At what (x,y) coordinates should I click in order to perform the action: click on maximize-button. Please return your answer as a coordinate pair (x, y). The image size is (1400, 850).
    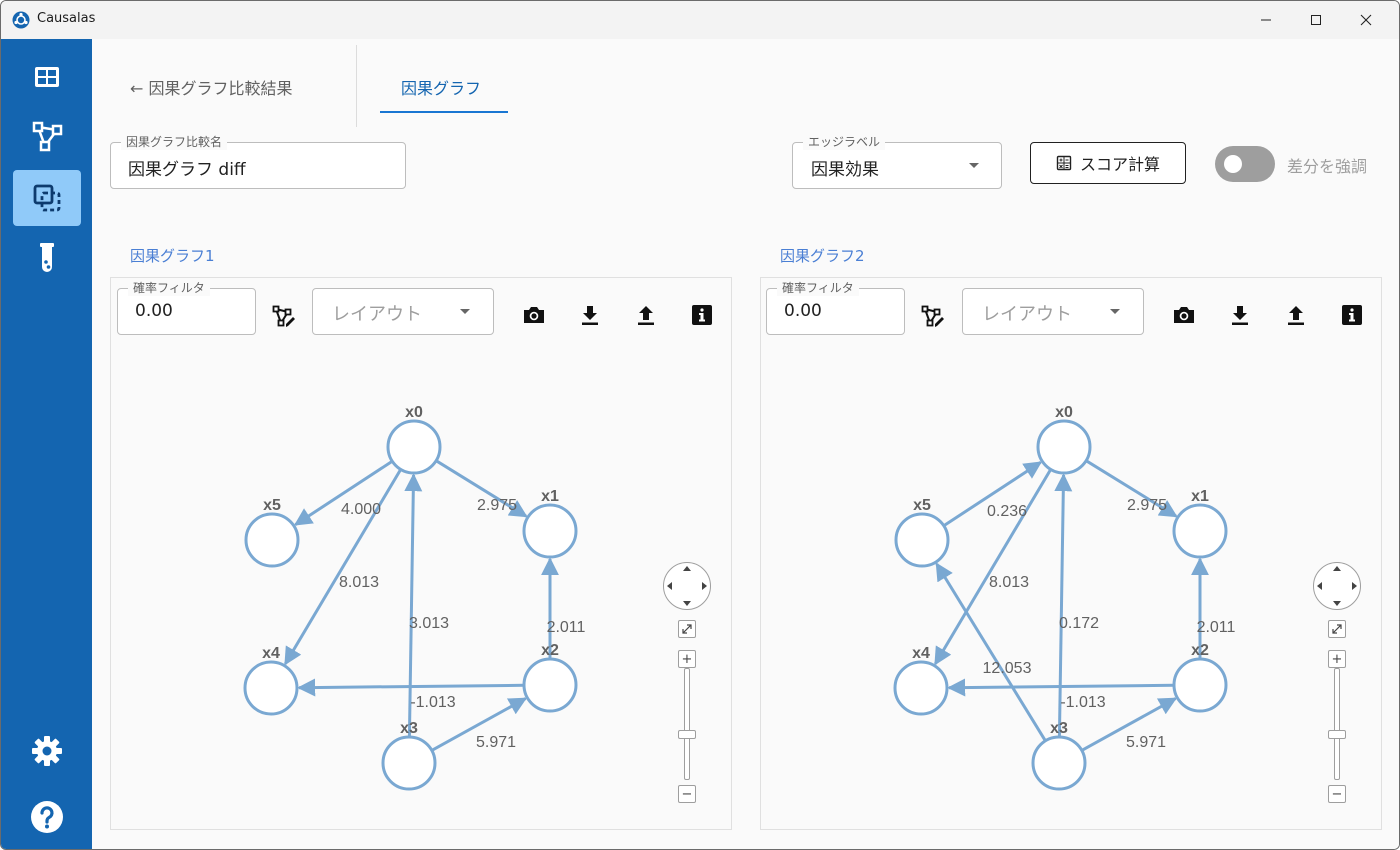
    Looking at the image, I should click on (1316, 20).